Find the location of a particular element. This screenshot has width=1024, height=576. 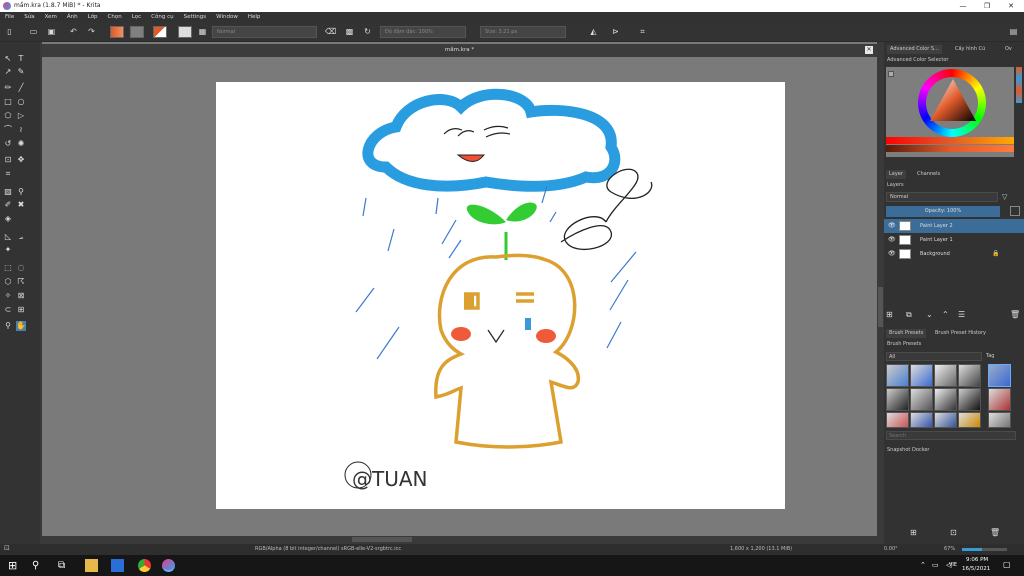

tray-chevron-icon: ⌃ is located at coordinates (923, 565).